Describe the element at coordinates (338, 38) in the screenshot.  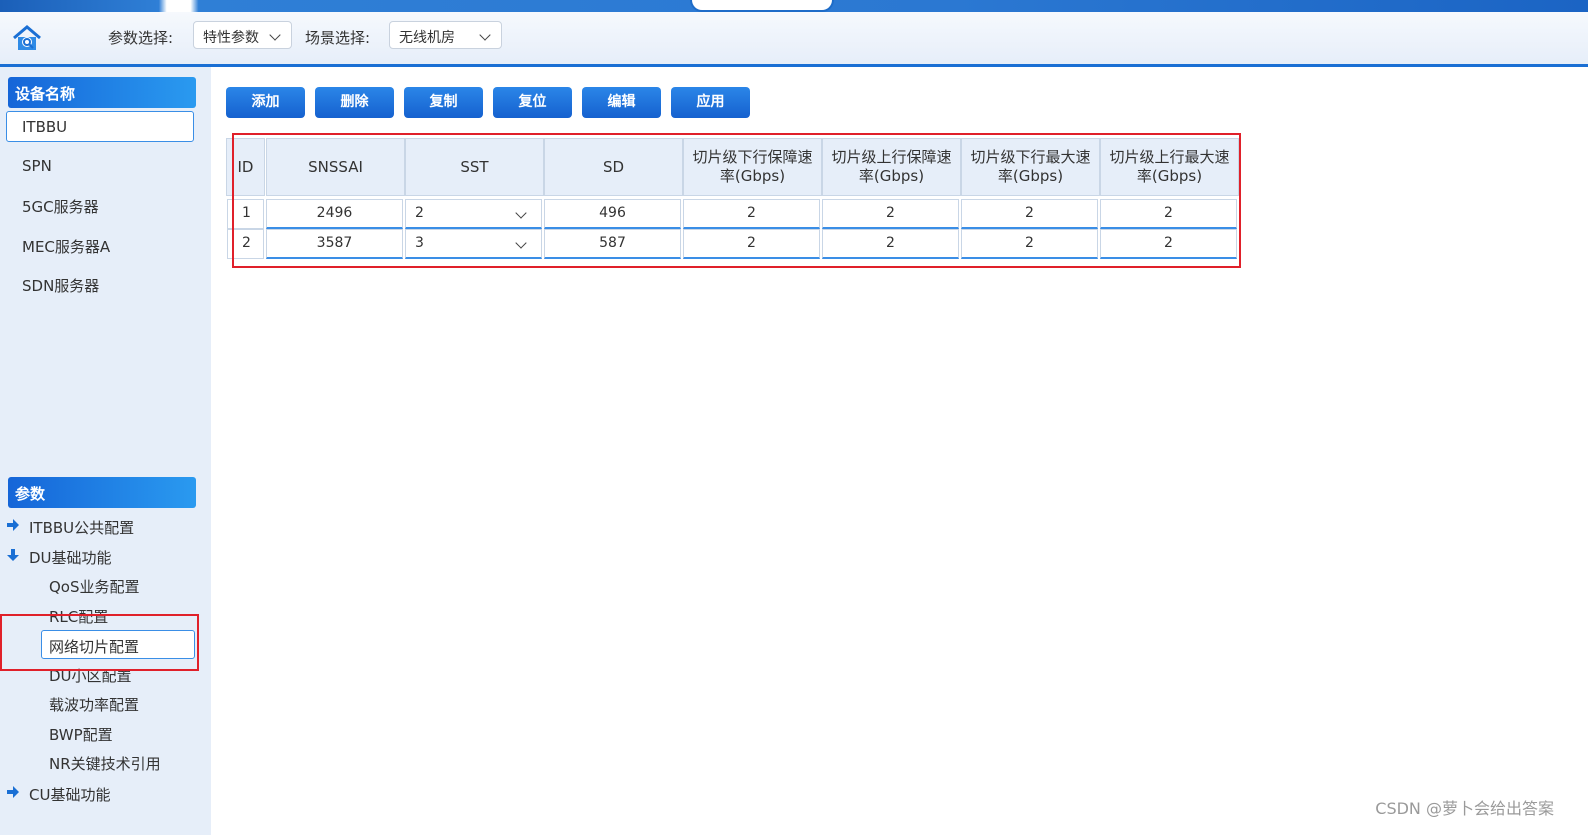
I see `scene-select-label: 场景选择:` at that location.